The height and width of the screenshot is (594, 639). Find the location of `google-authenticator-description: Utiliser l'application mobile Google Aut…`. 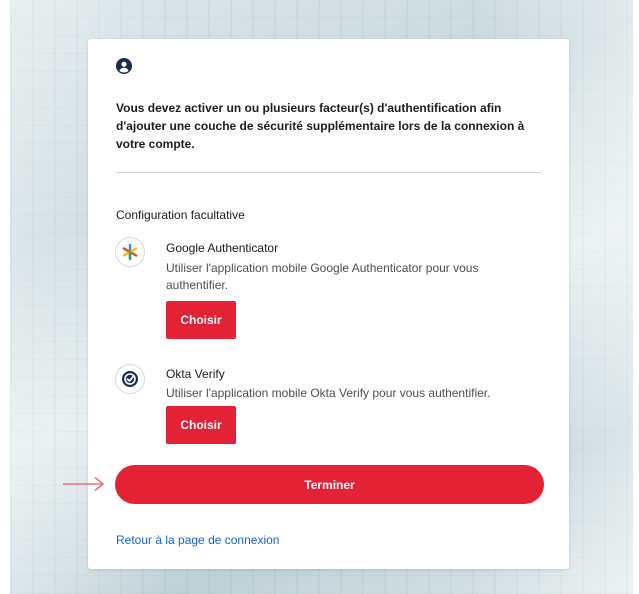

google-authenticator-description: Utiliser l'application mobile Google Aut… is located at coordinates (322, 276).